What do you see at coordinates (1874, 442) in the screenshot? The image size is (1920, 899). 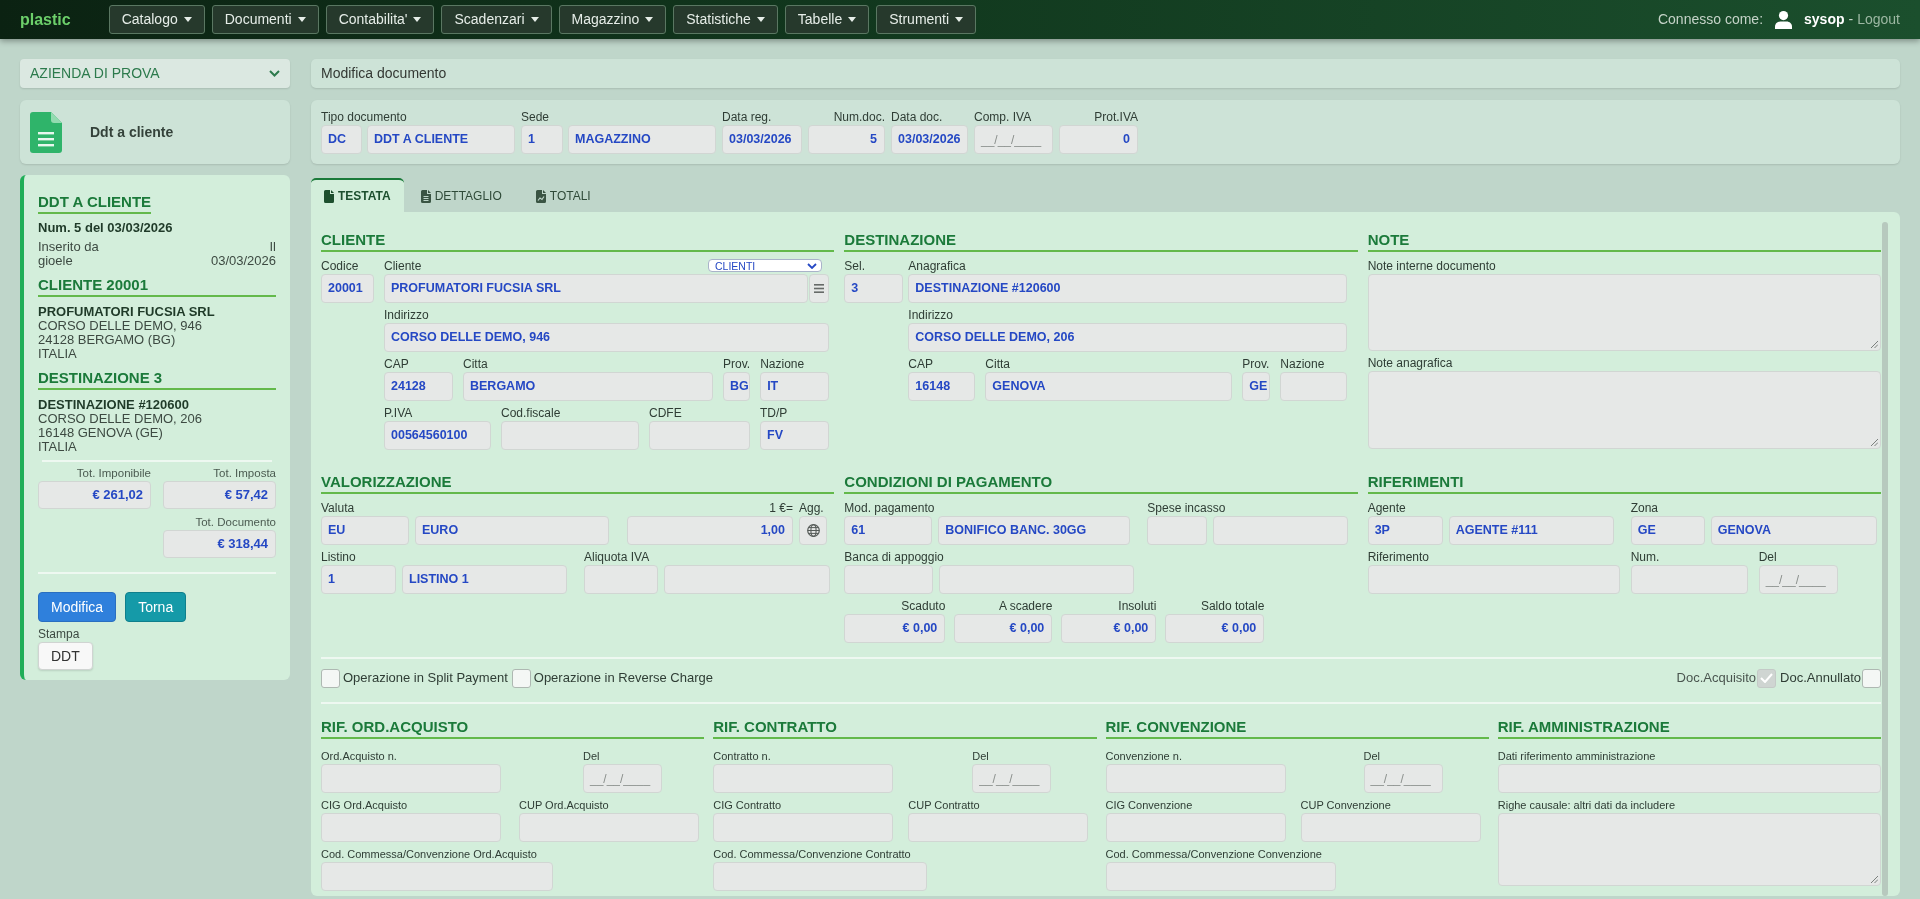 I see `resize-grip-icon` at bounding box center [1874, 442].